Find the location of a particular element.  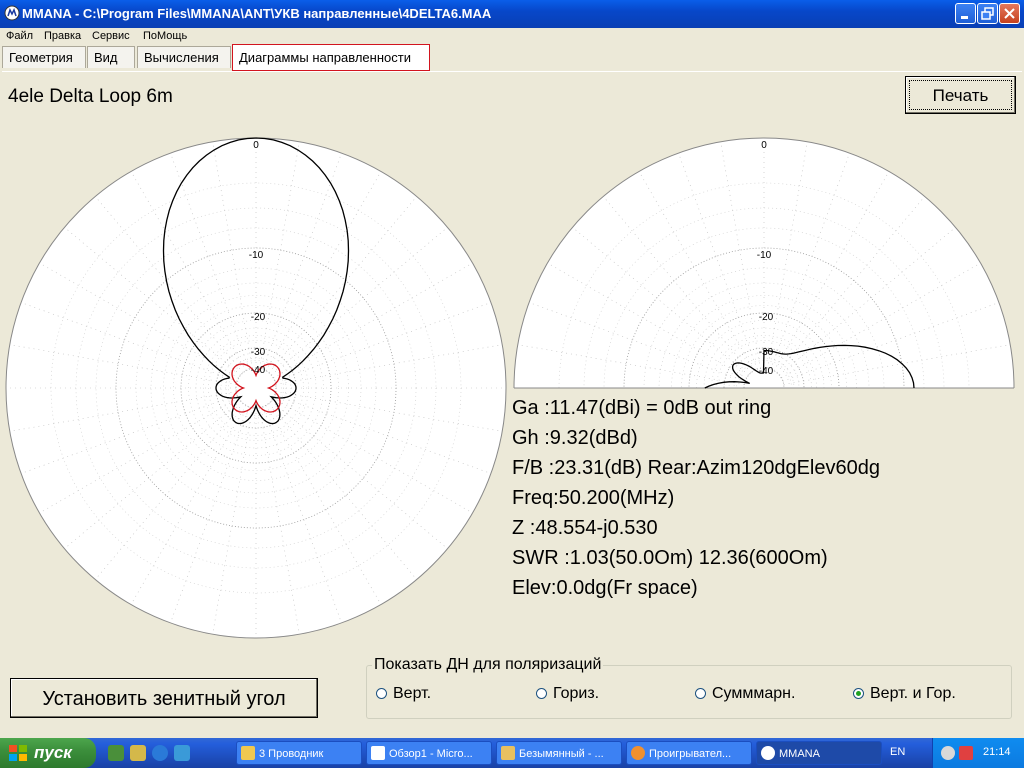

radio-horizontal-label: Гориз. is located at coordinates (576, 693).